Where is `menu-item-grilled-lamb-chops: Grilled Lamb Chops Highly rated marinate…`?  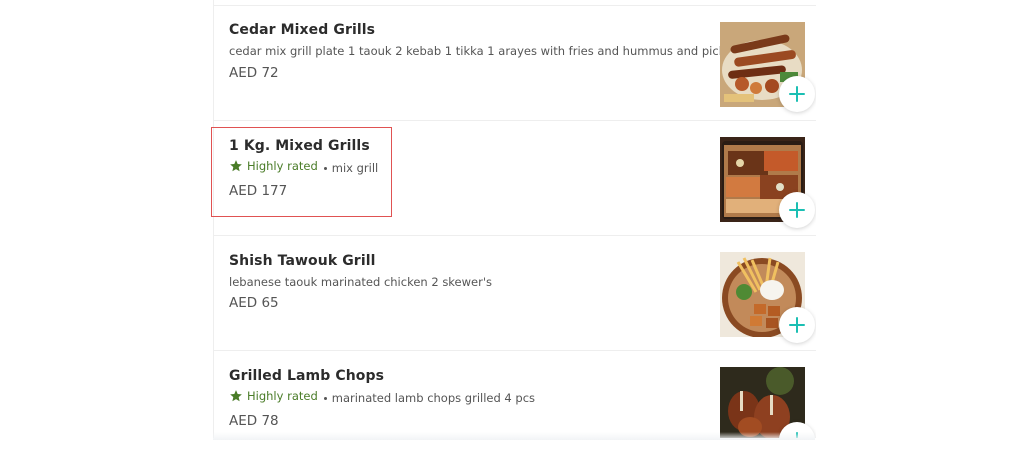 menu-item-grilled-lamb-chops: Grilled Lamb Chops Highly rated marinate… is located at coordinates (515, 394).